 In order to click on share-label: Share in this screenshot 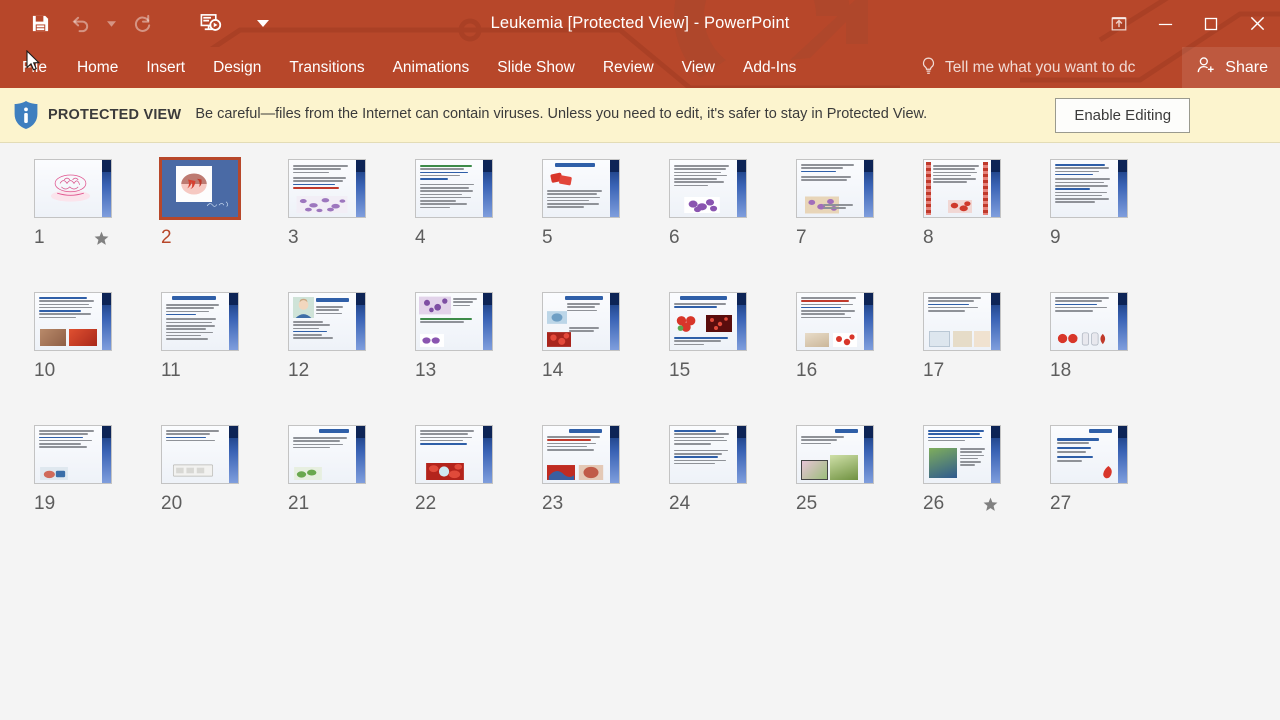, I will do `click(1246, 67)`.